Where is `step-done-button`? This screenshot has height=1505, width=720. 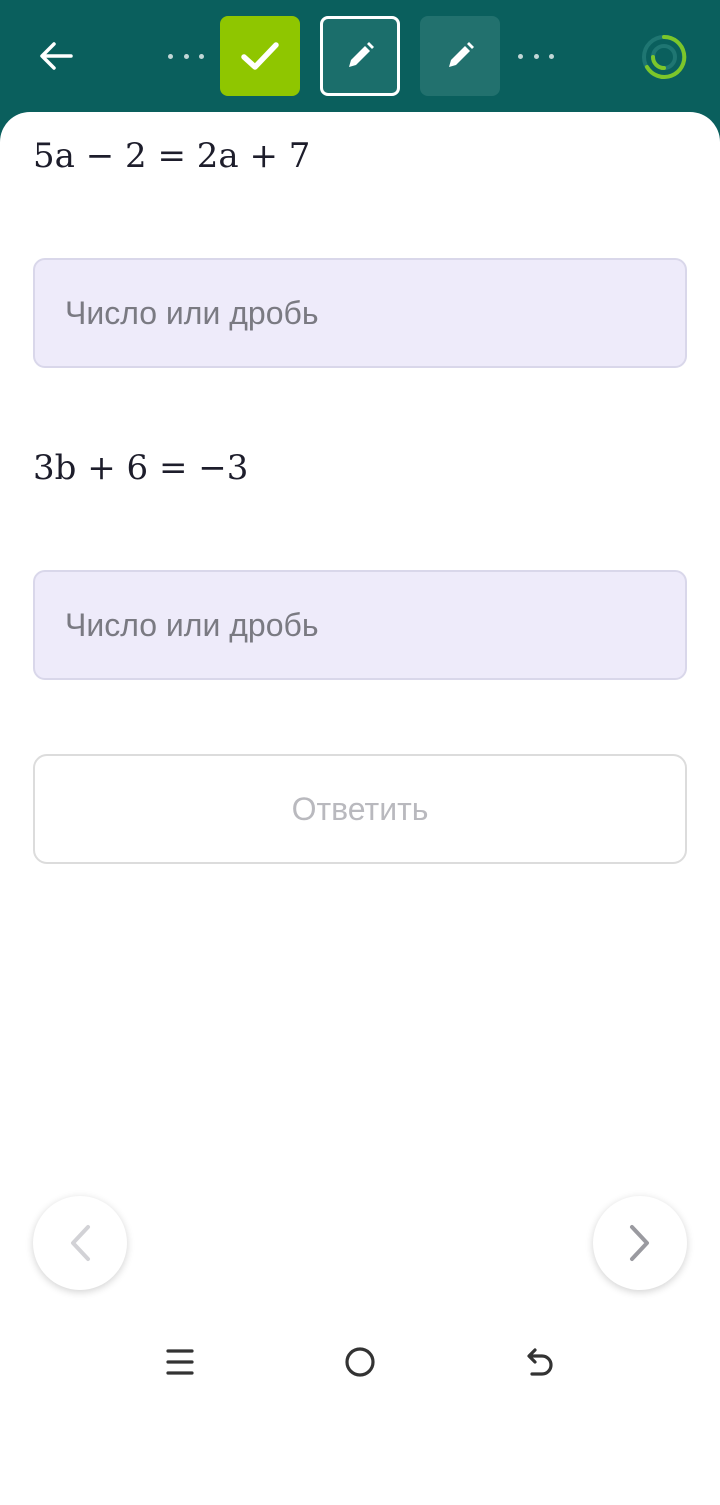 step-done-button is located at coordinates (260, 56).